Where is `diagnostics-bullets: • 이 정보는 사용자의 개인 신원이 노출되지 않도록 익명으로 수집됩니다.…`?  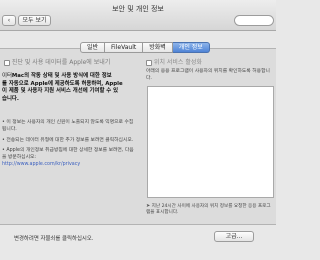 diagnostics-bullets: • 이 정보는 사용자의 개인 신원이 노출되지 않도록 익명으로 수집됩니다.… is located at coordinates (69, 146).